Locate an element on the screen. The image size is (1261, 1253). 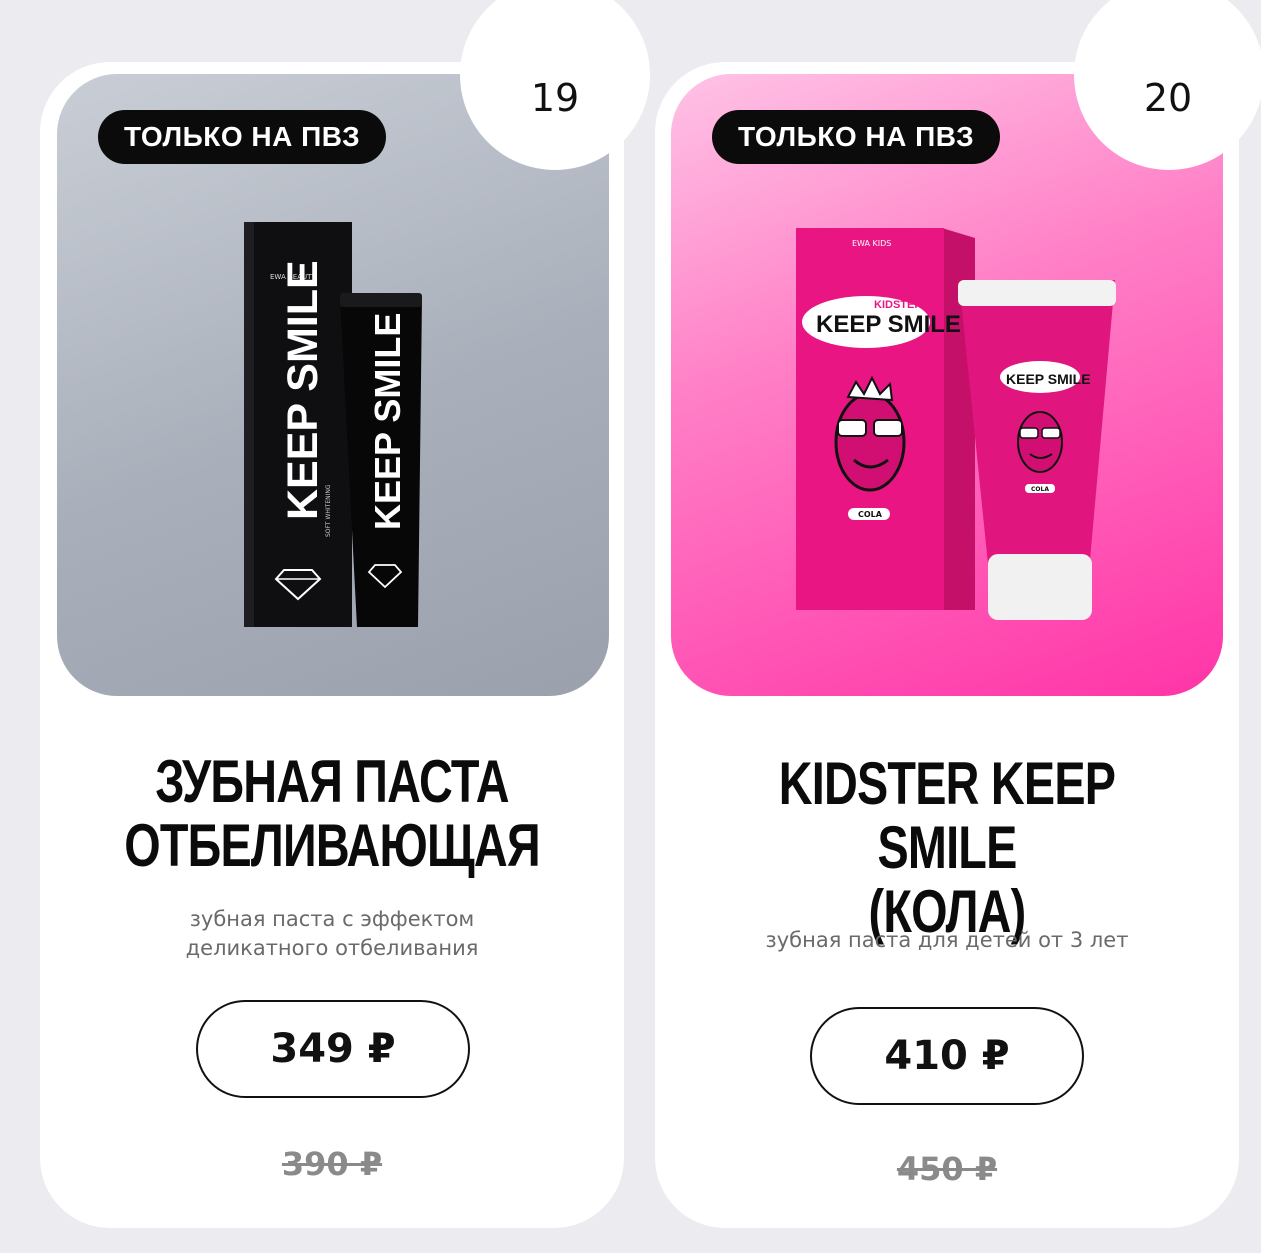
product-title-2: KIDSTER KEEP SMILE (КОЛА) is located at coordinates (947, 848).